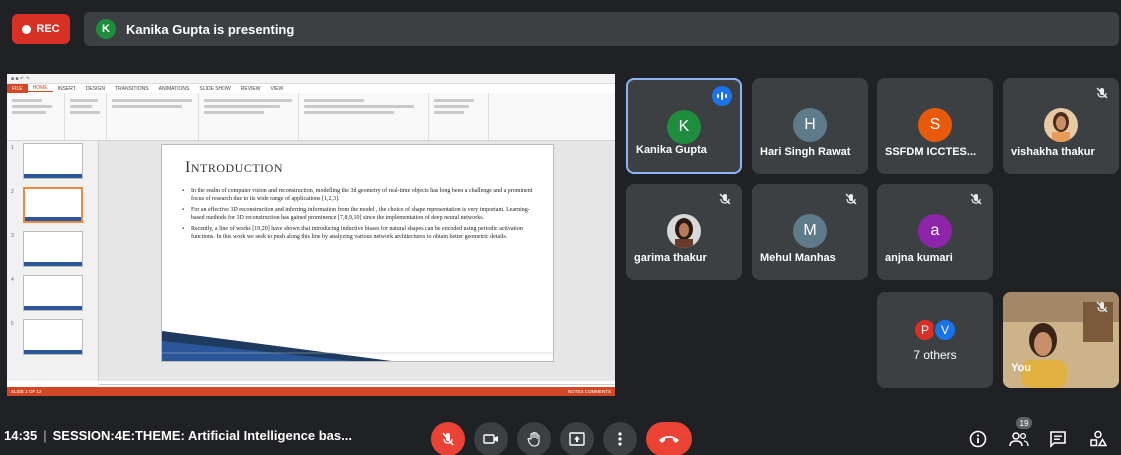 The image size is (1121, 455). I want to click on thumb-number: 4, so click(12, 280).